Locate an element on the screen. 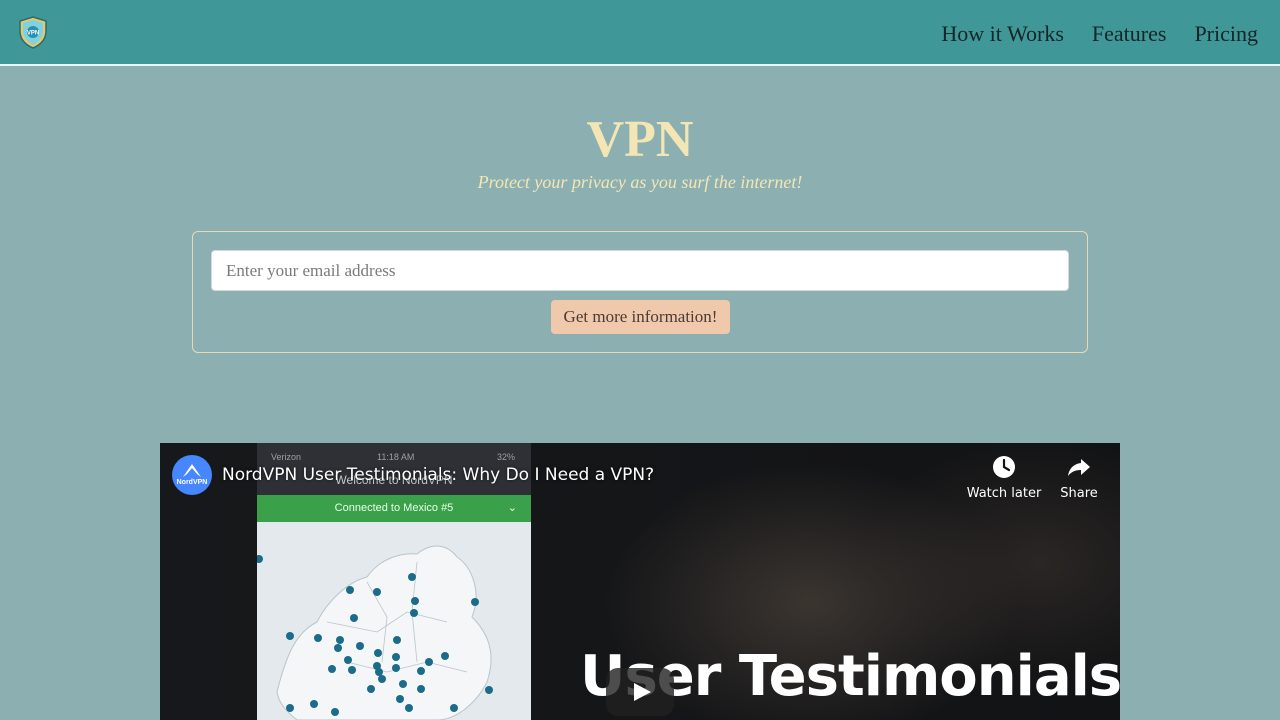 This screenshot has height=720, width=1280. phone-time: 11:18 AM is located at coordinates (396, 457).